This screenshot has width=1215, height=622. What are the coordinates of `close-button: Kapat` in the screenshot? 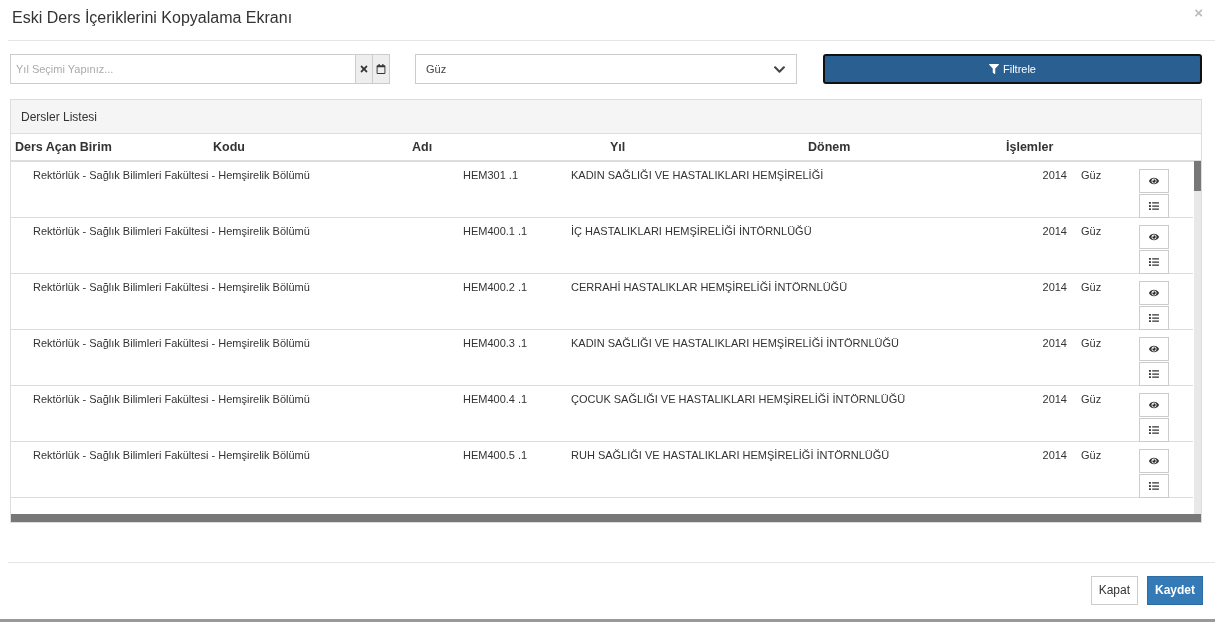 It's located at (1114, 590).